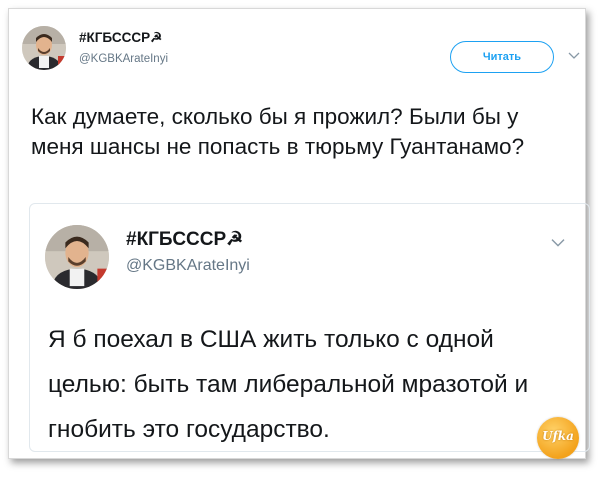  I want to click on follow-button: Читать, so click(502, 57).